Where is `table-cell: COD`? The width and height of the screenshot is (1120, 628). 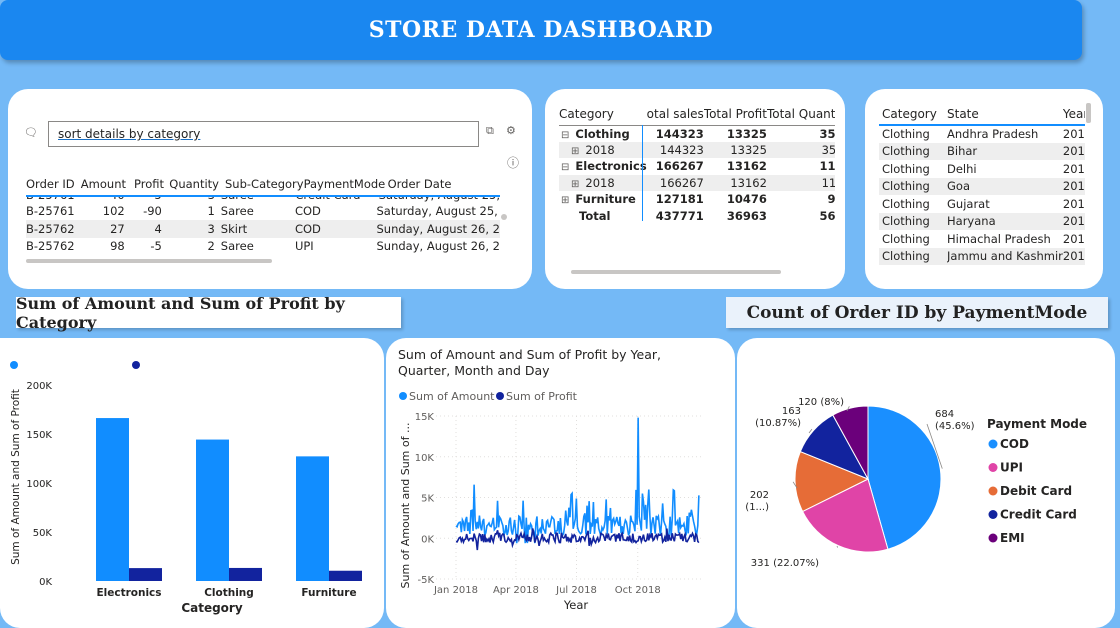
table-cell: COD is located at coordinates (307, 211).